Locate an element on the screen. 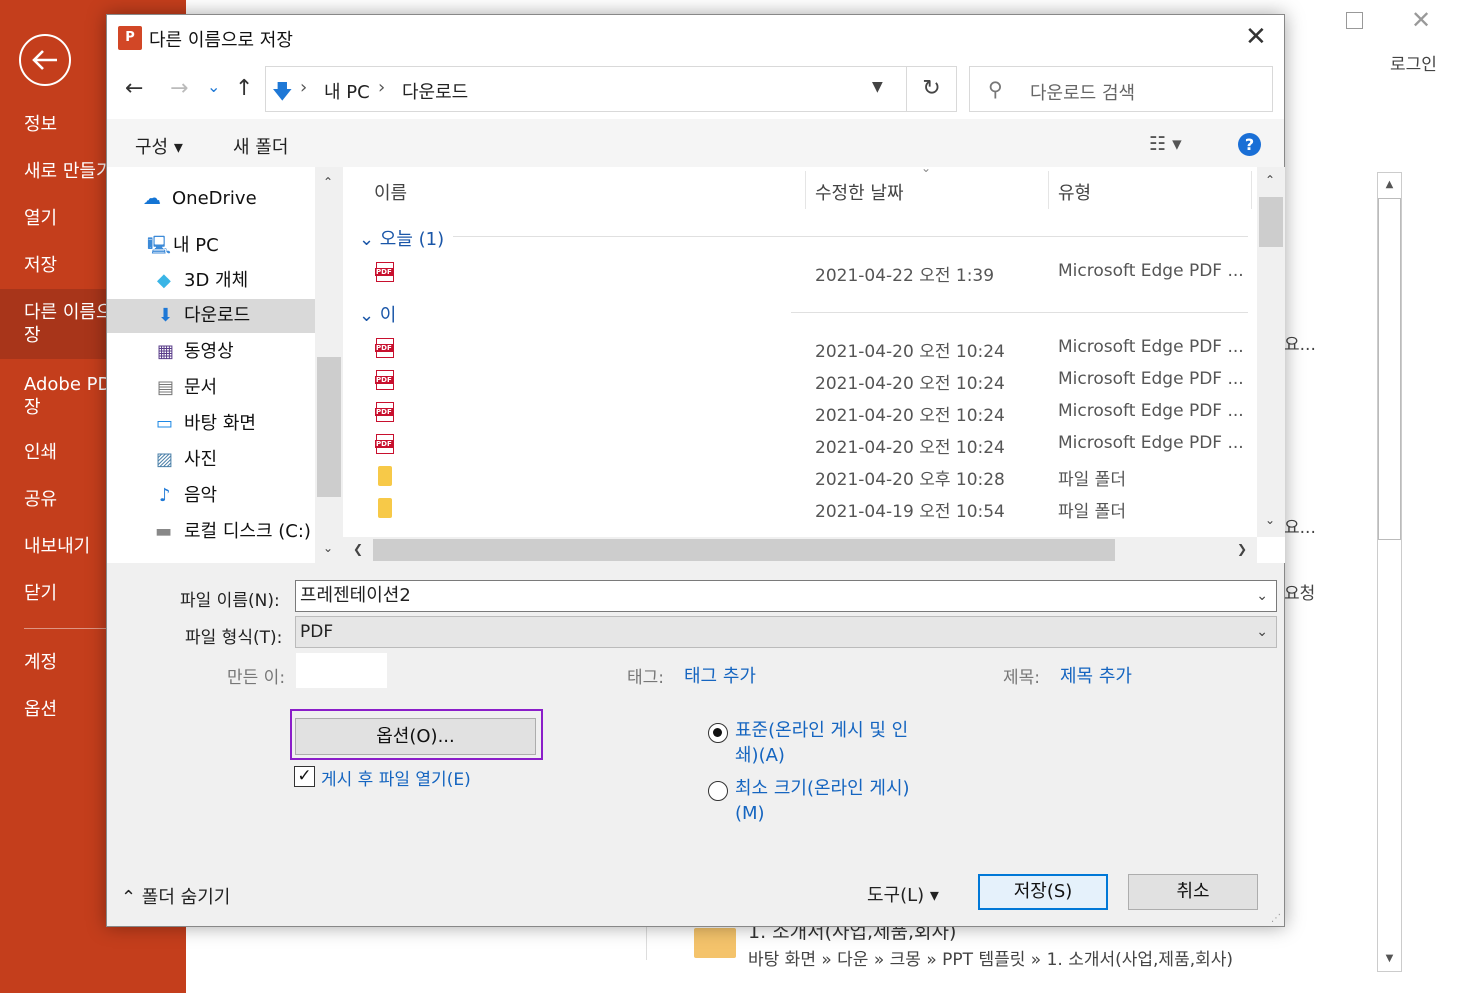 This screenshot has height=993, width=1462. tree-item-pictures: ▨ 사진 is located at coordinates (211, 460).